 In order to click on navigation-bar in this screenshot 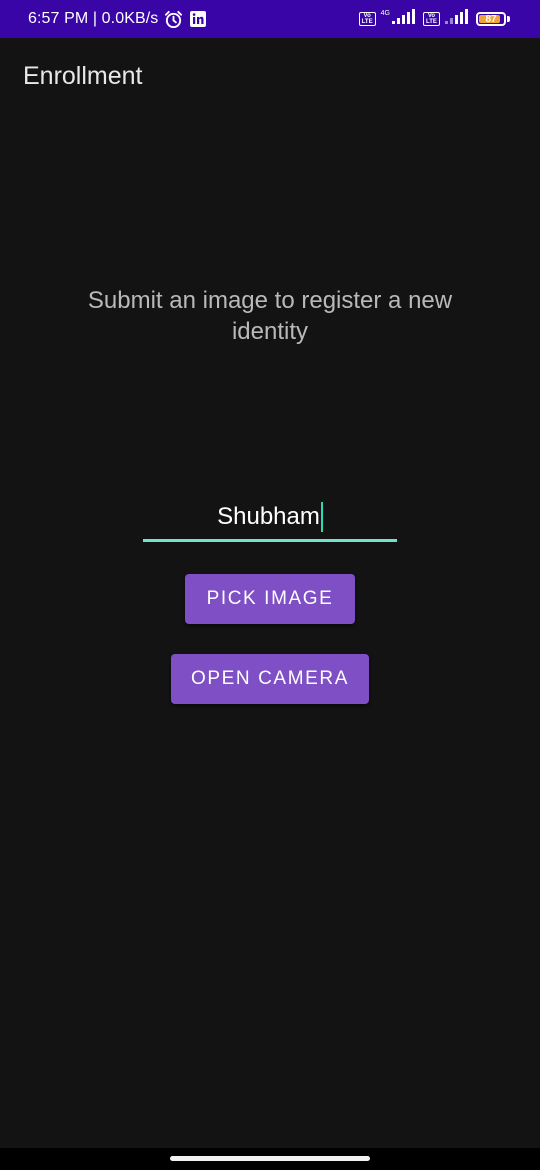, I will do `click(270, 1159)`.